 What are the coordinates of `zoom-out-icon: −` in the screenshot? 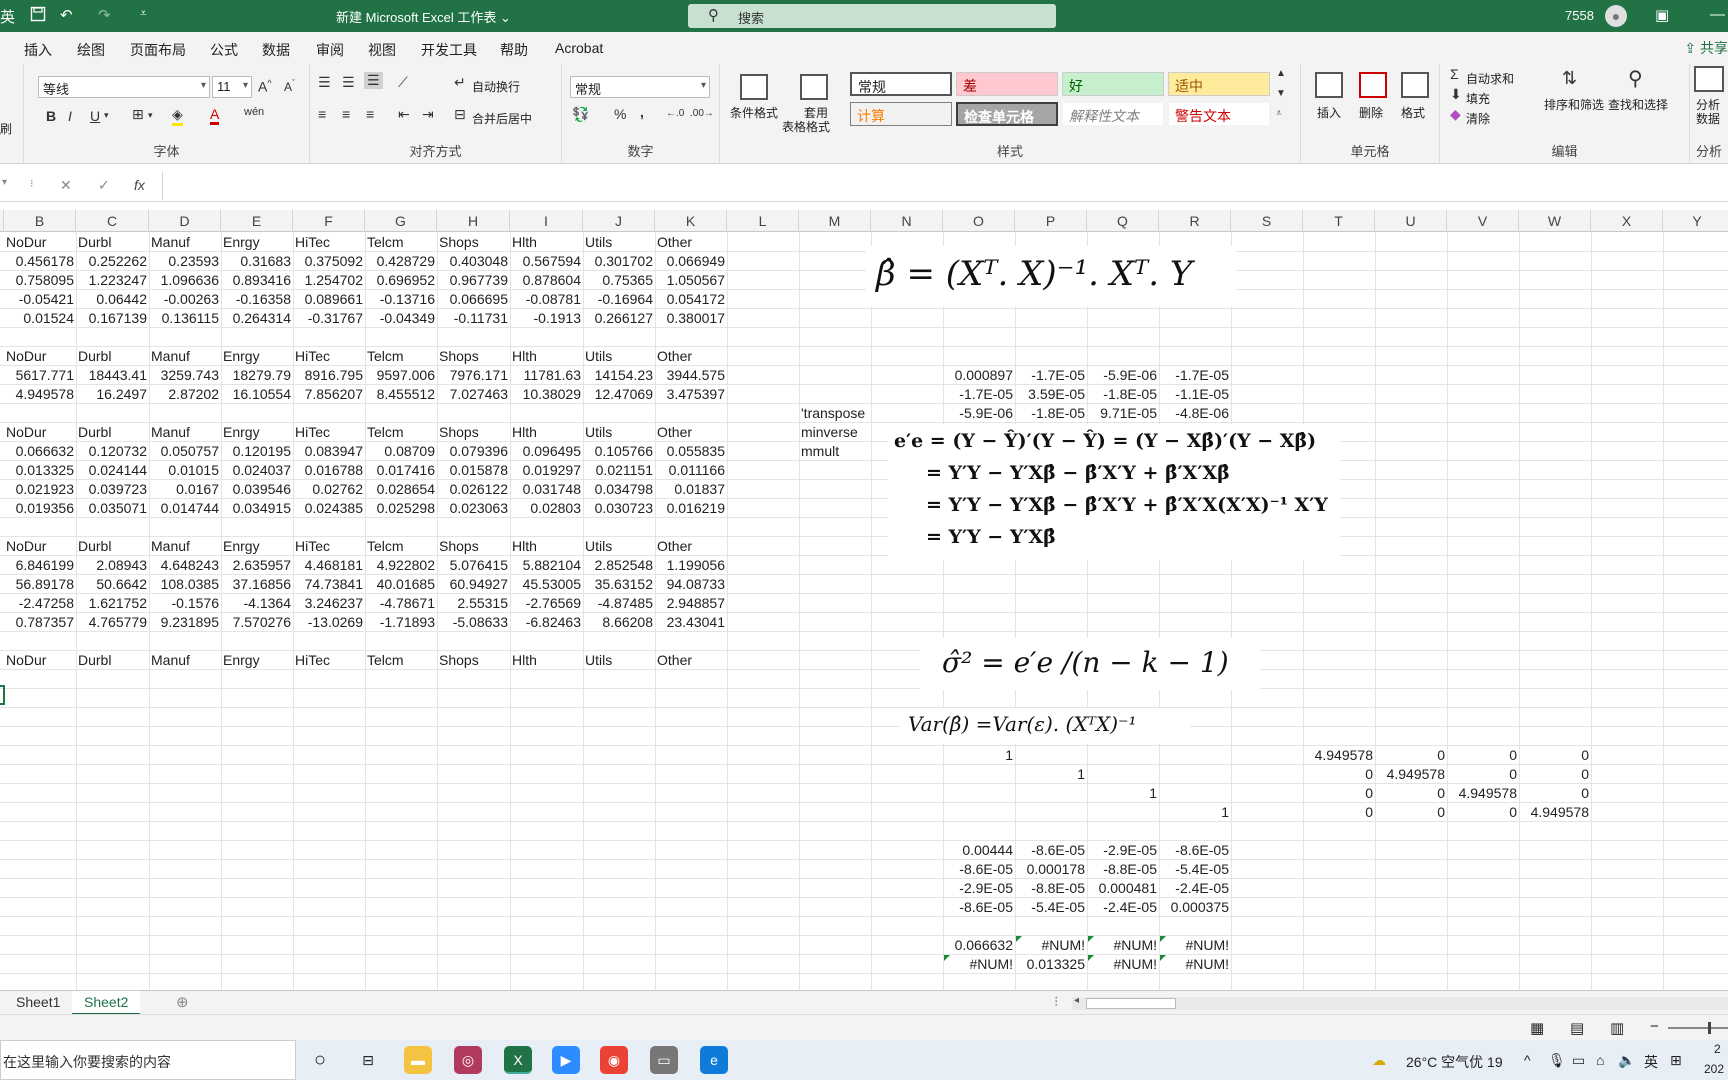 It's located at (1654, 1026).